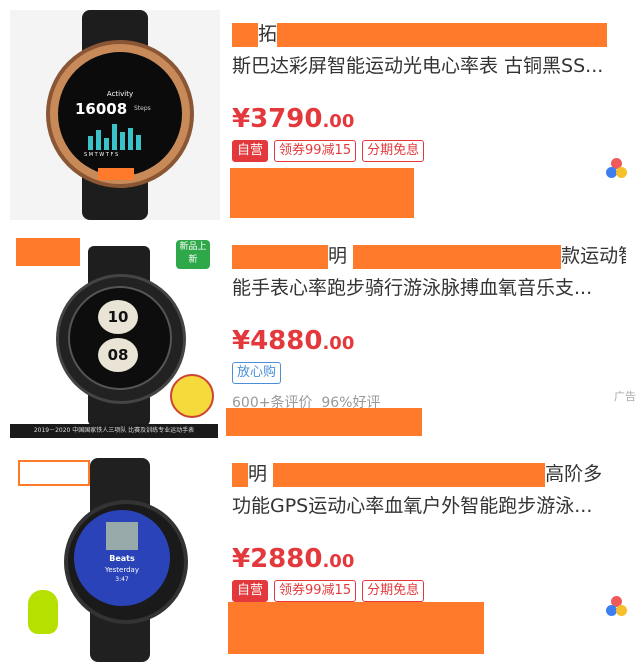  Describe the element at coordinates (293, 559) in the screenshot. I see `product-price-3: ¥2880.00` at that location.